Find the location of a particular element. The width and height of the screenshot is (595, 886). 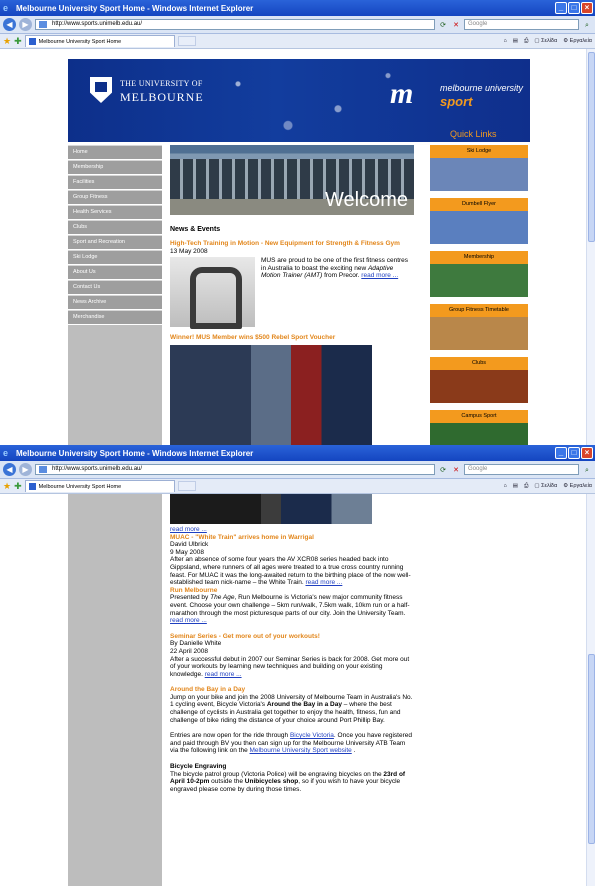

article-date: 13 May 2008 is located at coordinates (189, 251).